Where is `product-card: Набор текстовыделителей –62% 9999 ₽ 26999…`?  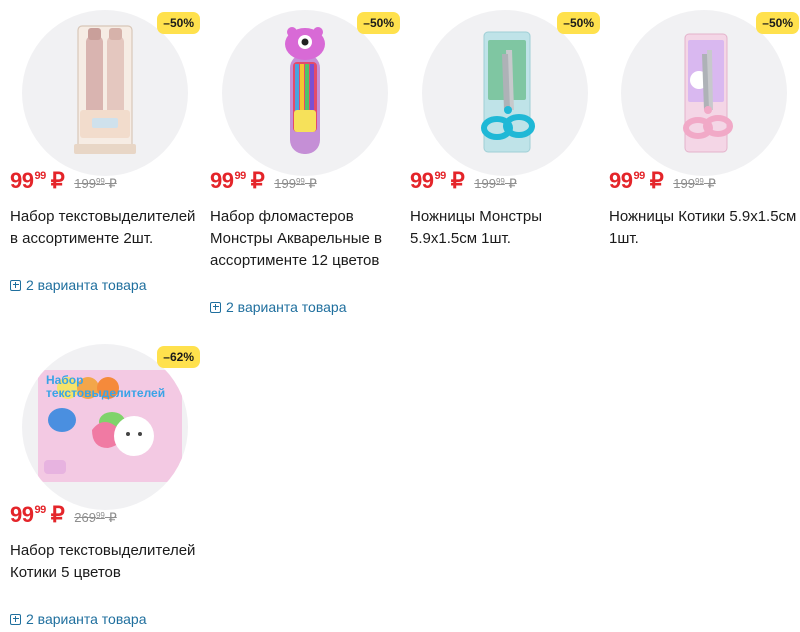 product-card: Набор текстовыделителей –62% 9999 ₽ 26999… is located at coordinates (105, 482).